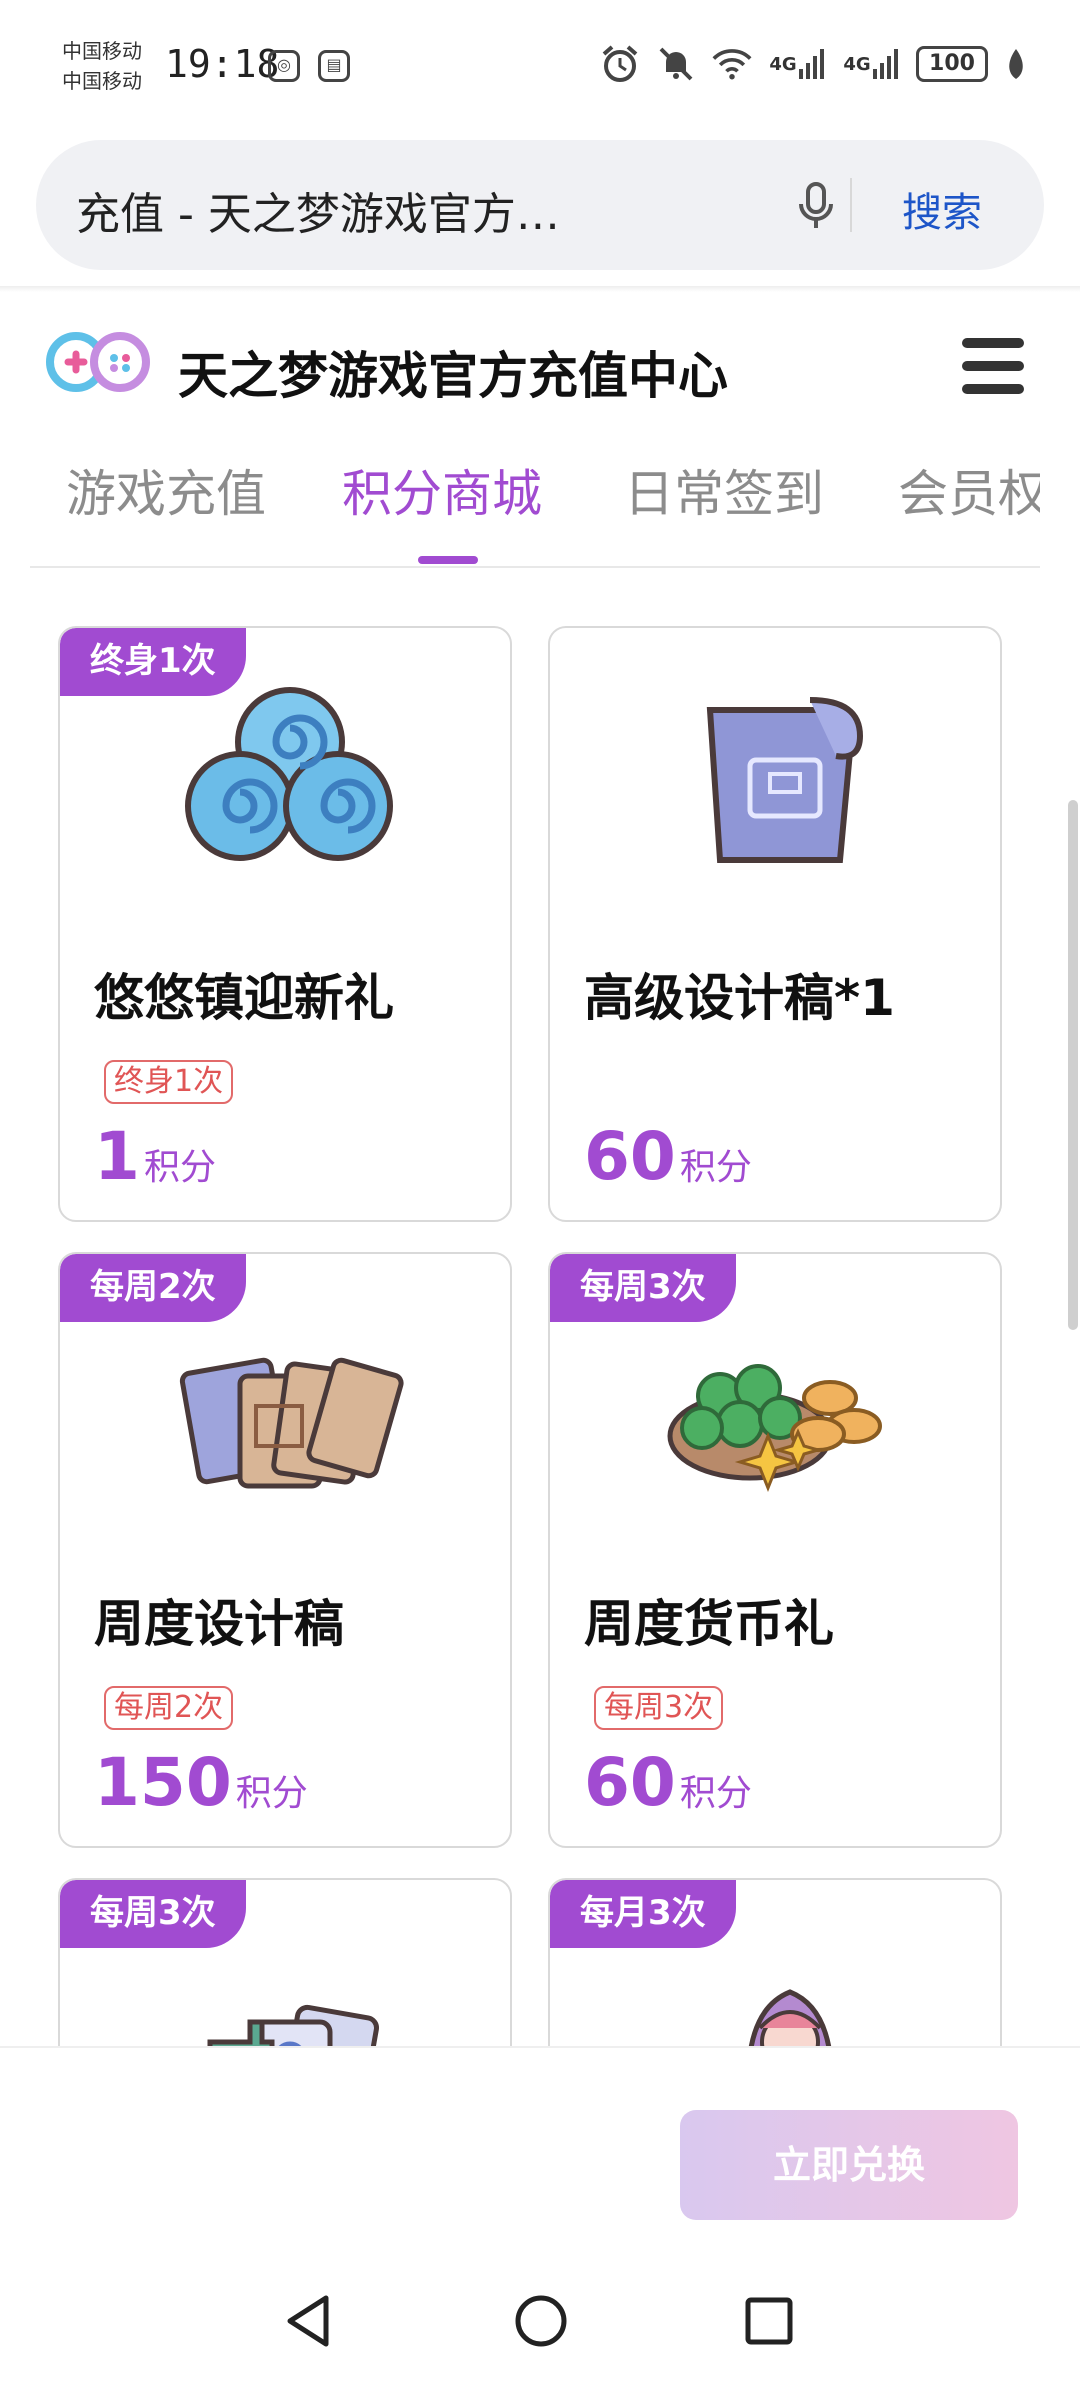  Describe the element at coordinates (309, 2321) in the screenshot. I see `back-icon` at that location.